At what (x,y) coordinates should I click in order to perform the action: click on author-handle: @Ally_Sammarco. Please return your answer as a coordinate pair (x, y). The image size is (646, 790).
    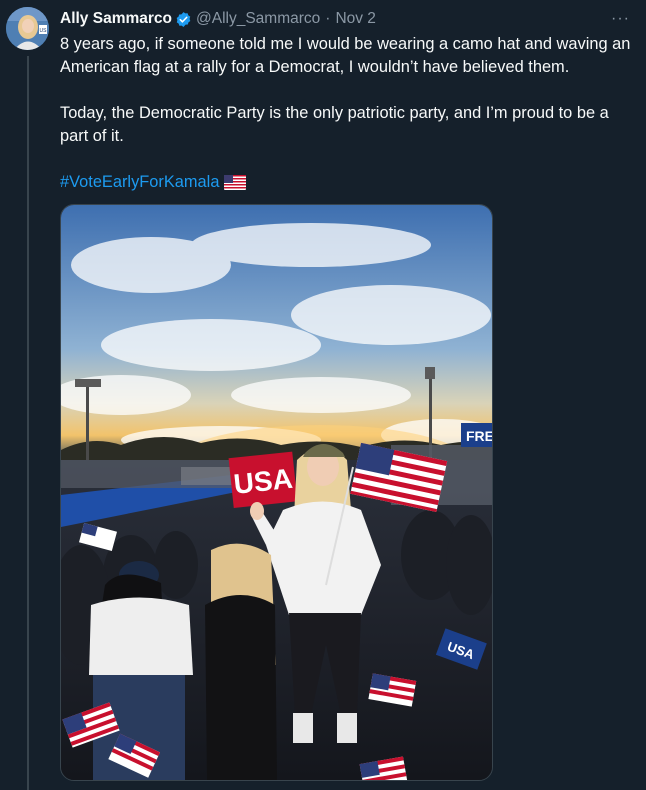
    Looking at the image, I should click on (258, 19).